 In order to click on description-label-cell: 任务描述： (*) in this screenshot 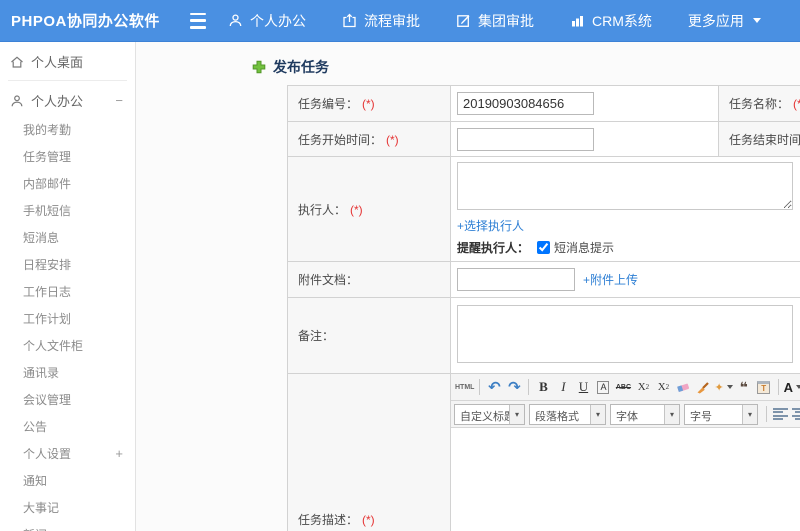, I will do `click(369, 452)`.